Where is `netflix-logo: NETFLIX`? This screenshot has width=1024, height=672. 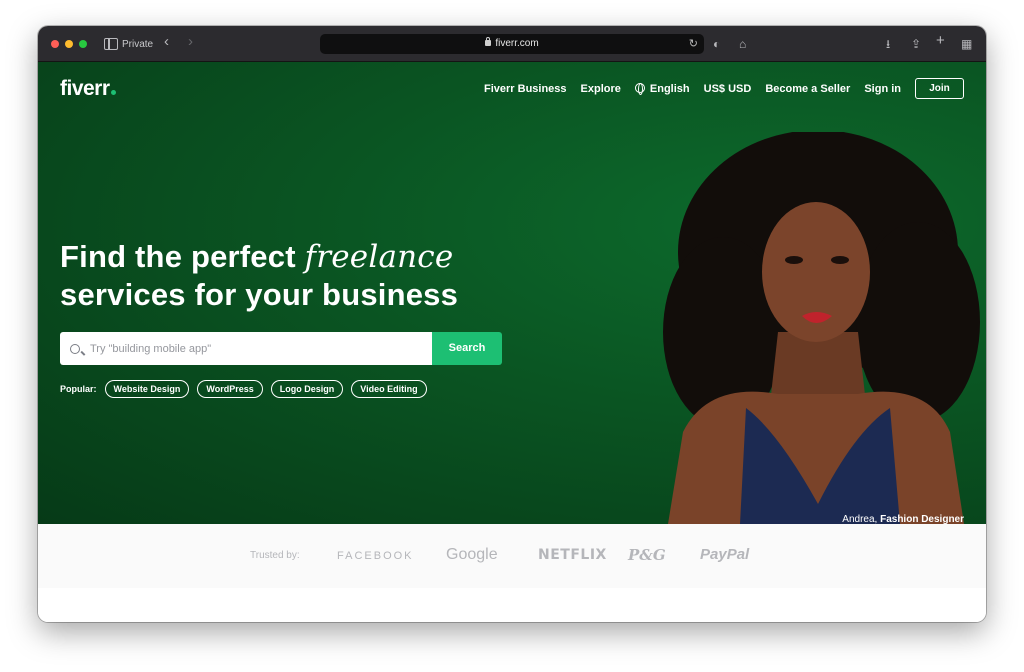 netflix-logo: NETFLIX is located at coordinates (572, 555).